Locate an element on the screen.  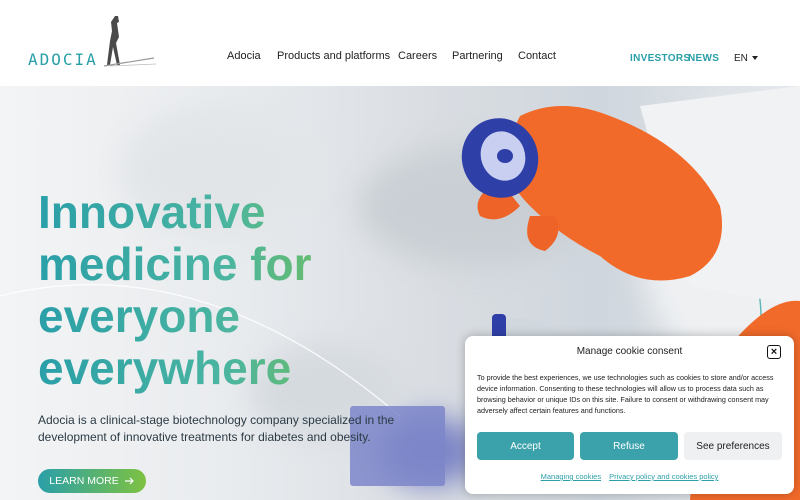
news-link: NEWS is located at coordinates (703, 58).